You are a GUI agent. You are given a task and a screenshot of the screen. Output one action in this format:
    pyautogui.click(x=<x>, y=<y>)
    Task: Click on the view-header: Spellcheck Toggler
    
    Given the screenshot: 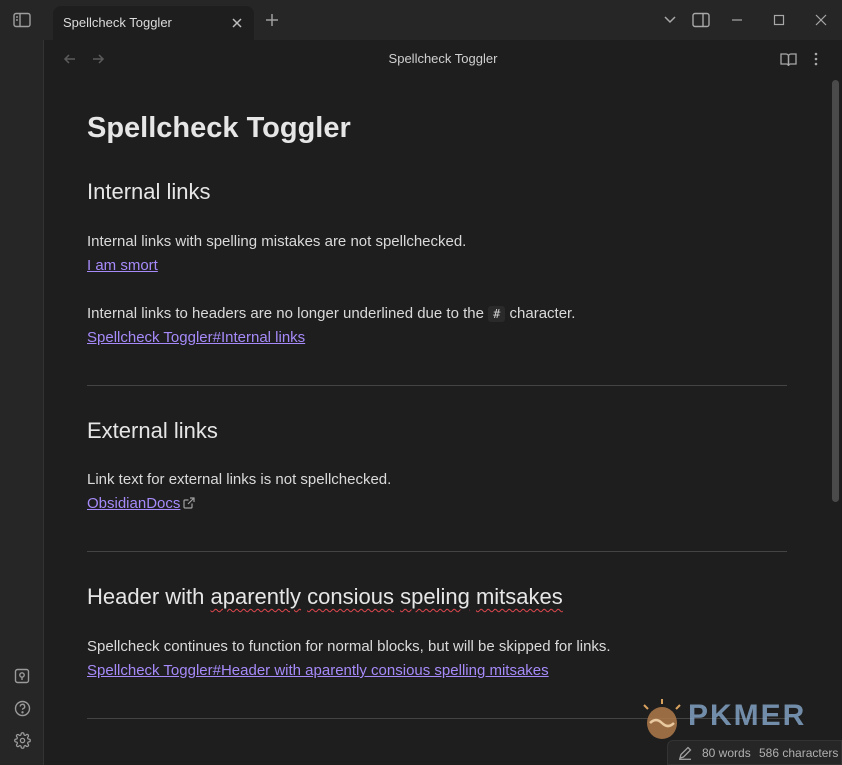 What is the action you would take?
    pyautogui.click(x=443, y=59)
    